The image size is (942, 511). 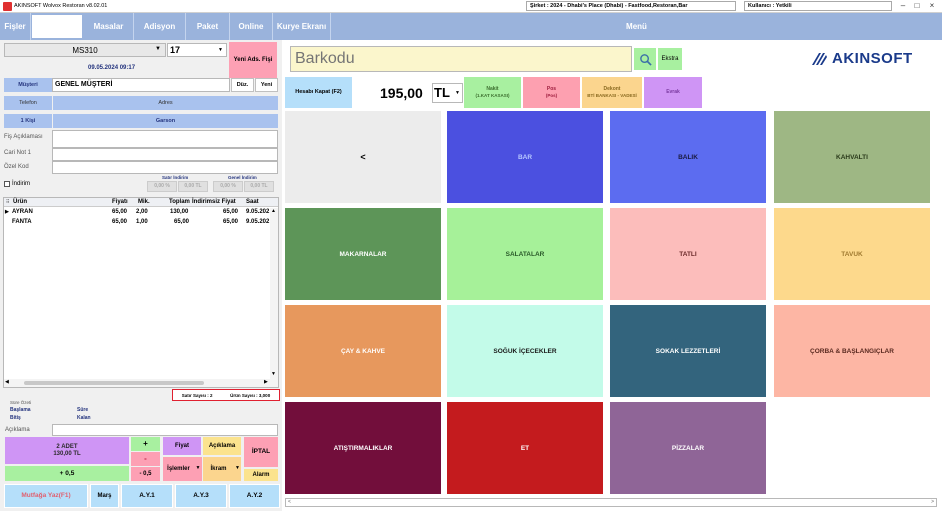 I want to click on discount-checkbox-row: İndirim, so click(x=17, y=184).